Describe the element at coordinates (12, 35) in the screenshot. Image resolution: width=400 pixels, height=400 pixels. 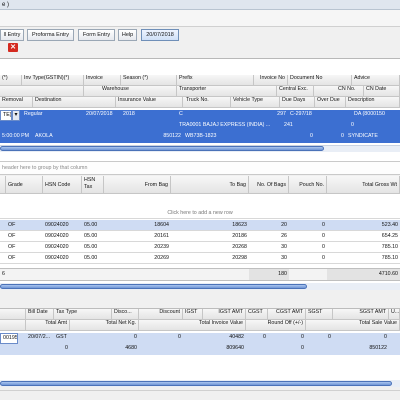
I see `bill-entry-button: ll Entry` at that location.